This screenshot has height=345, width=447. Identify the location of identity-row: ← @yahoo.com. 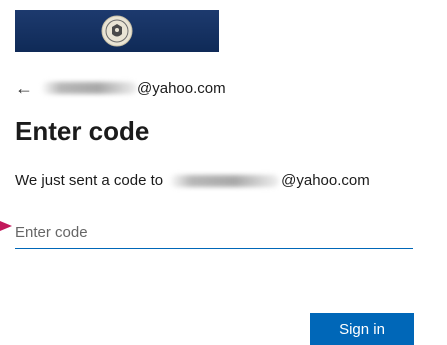
(215, 88).